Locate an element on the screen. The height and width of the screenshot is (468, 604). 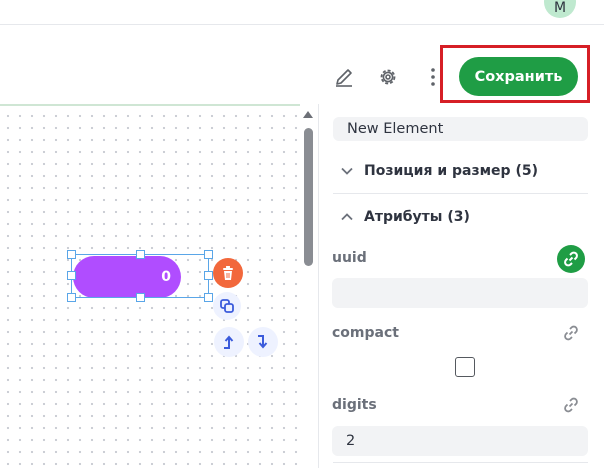
resize-handle-mr is located at coordinates (208, 275).